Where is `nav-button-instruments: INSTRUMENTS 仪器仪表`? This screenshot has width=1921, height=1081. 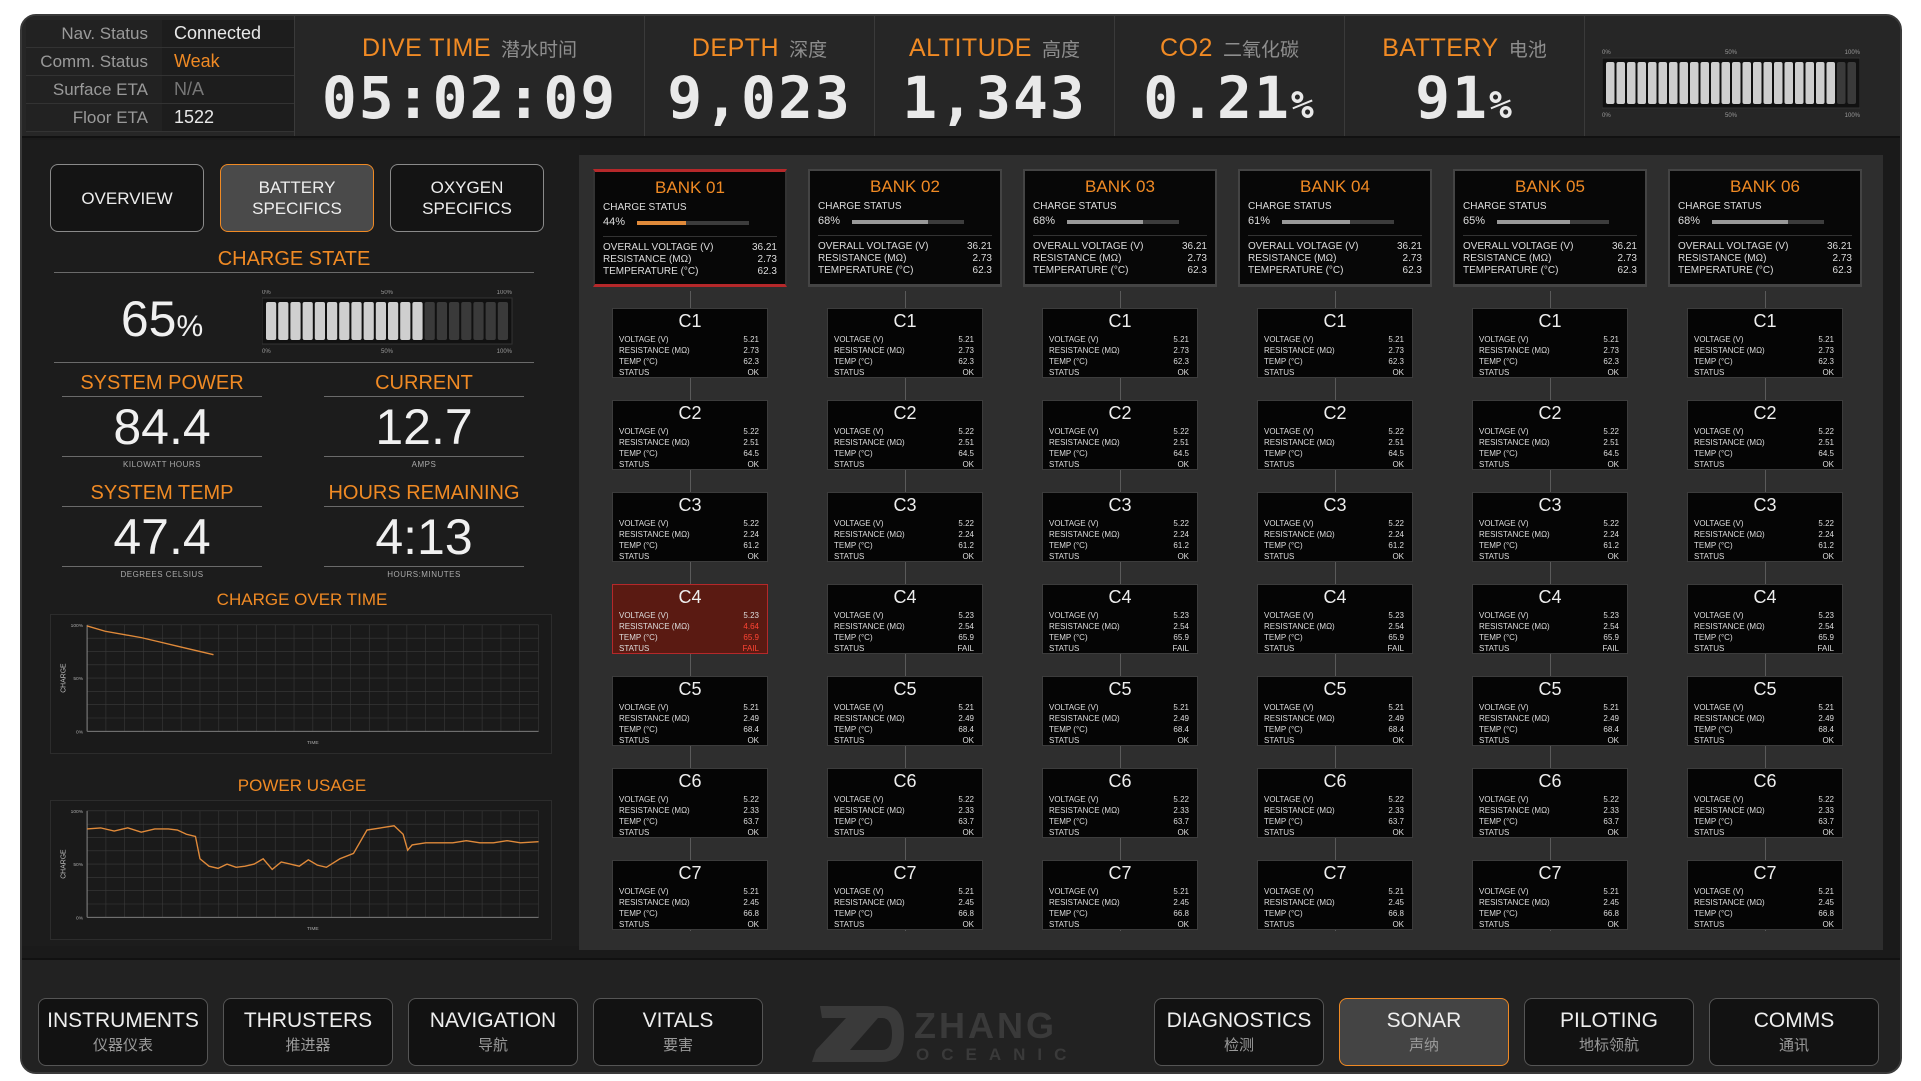 nav-button-instruments: INSTRUMENTS 仪器仪表 is located at coordinates (123, 1032).